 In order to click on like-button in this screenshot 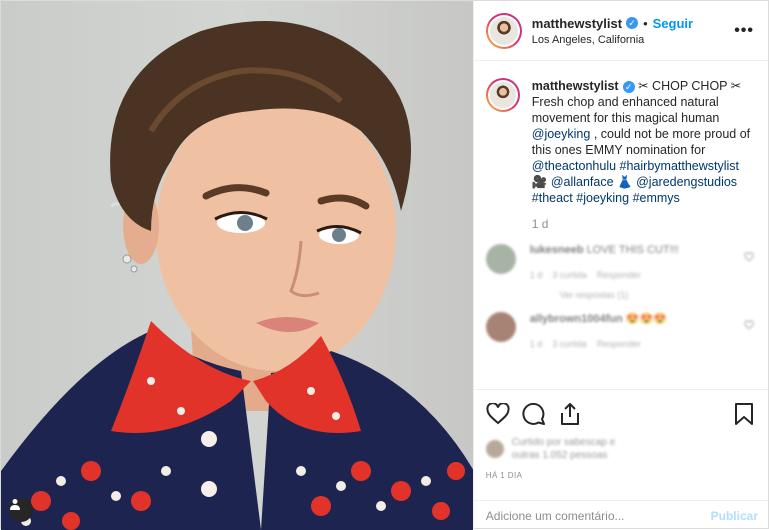, I will do `click(498, 414)`.